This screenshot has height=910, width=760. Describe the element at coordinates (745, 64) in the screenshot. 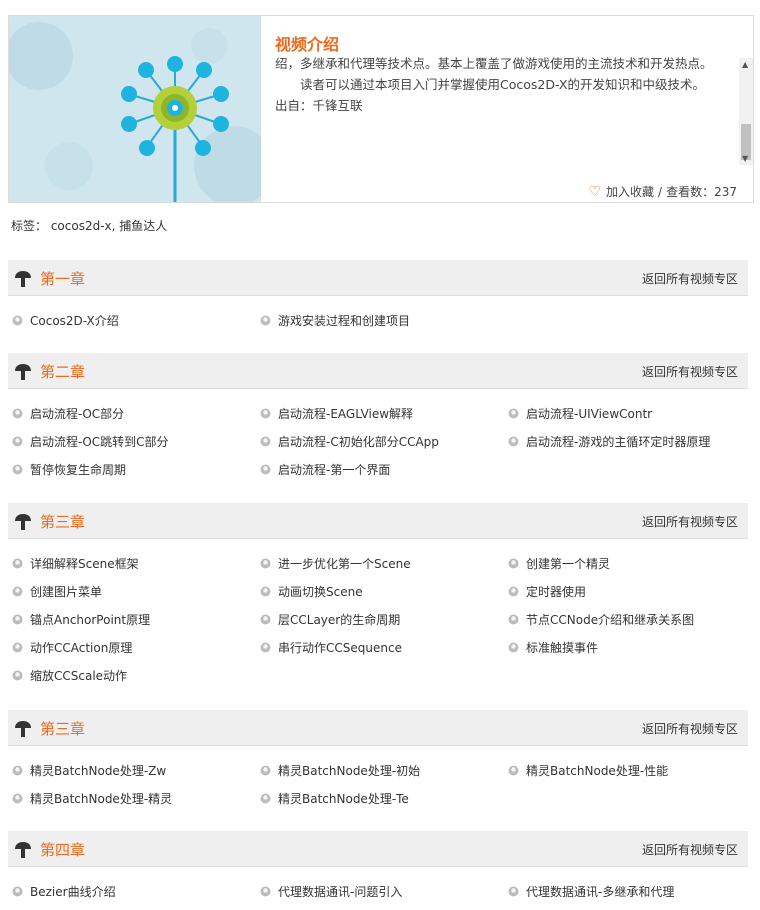

I see `scroll-up-arrow-icon: ▲` at that location.